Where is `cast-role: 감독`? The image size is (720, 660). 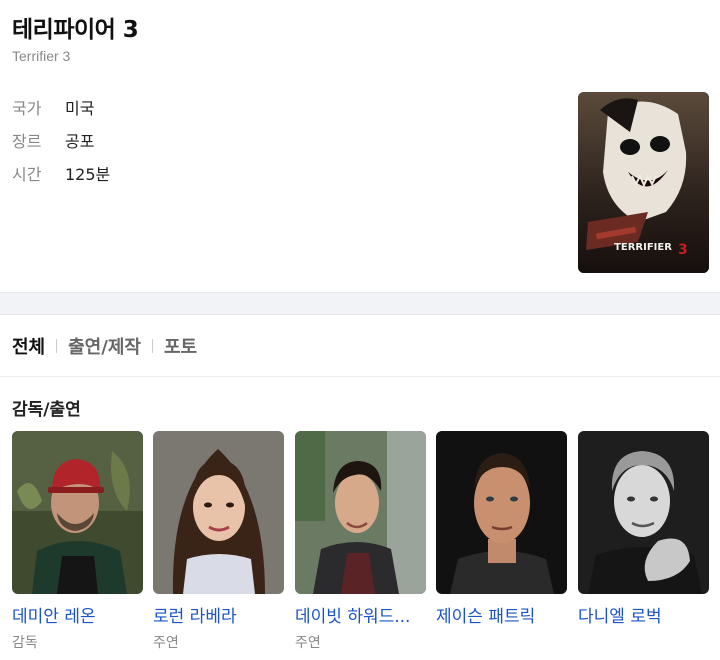
cast-role: 감독 is located at coordinates (25, 643).